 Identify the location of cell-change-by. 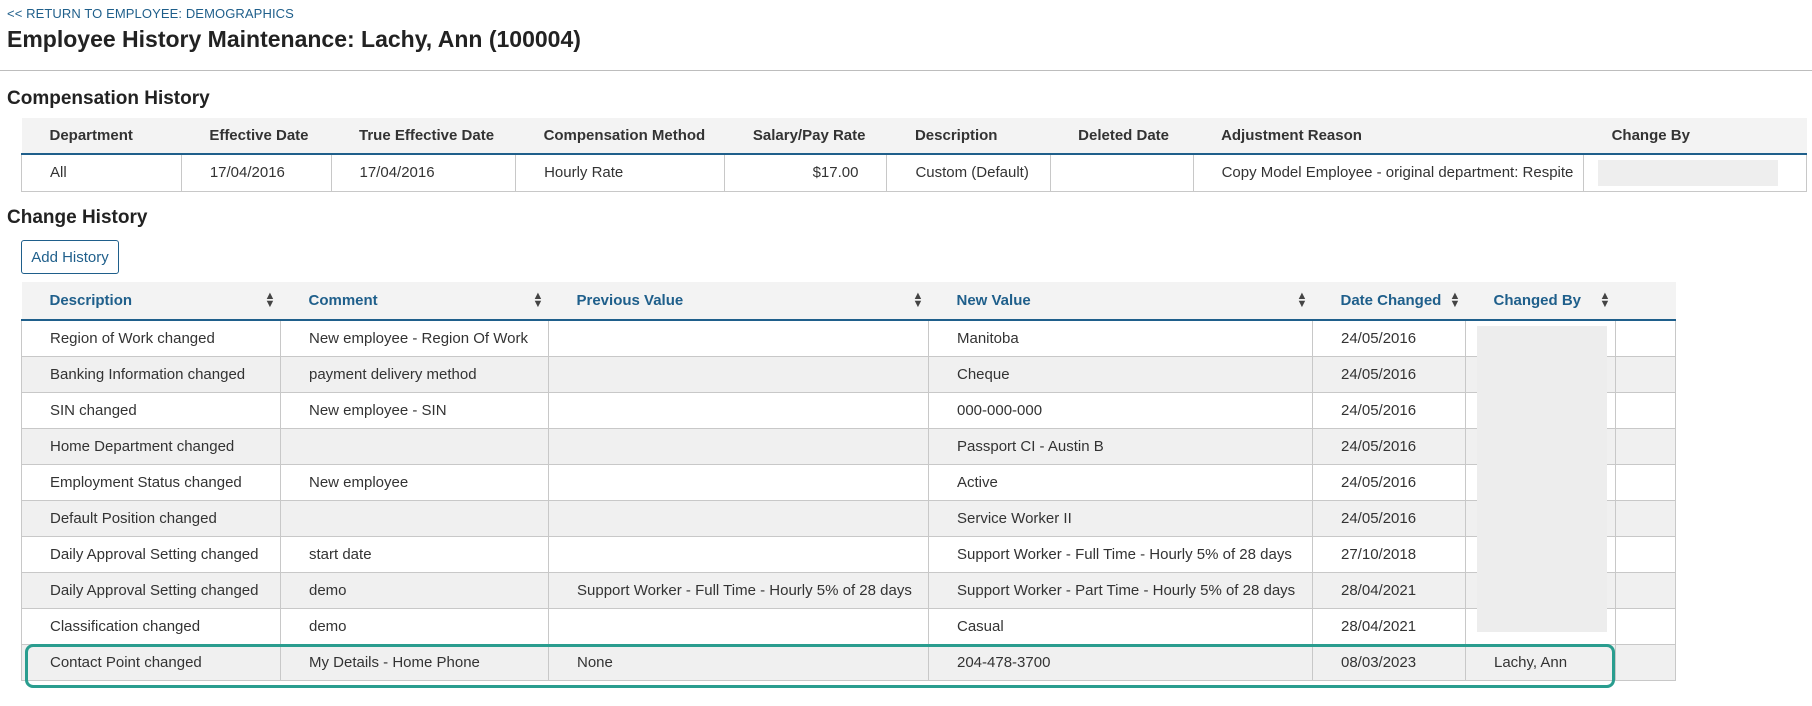
(1695, 172).